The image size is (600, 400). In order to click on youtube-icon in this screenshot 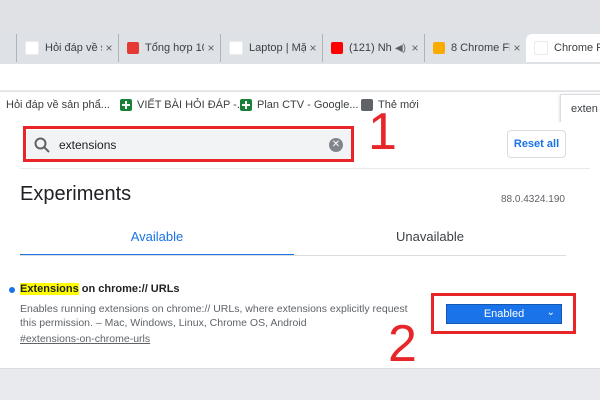, I will do `click(337, 48)`.